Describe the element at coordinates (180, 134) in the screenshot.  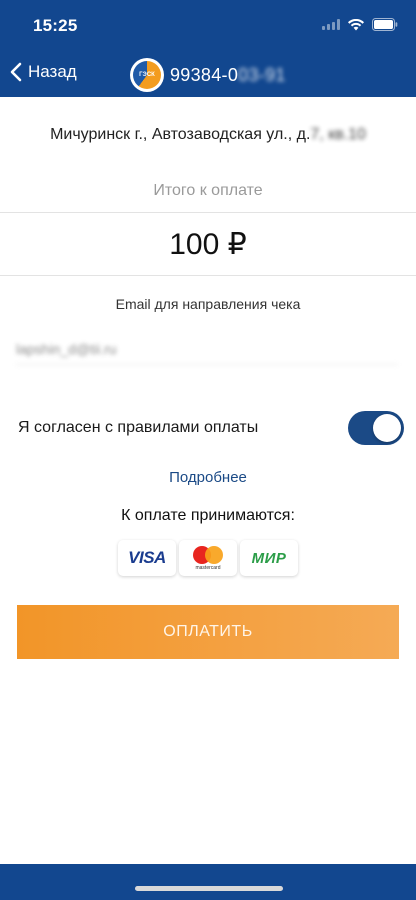
I see `address-visible: Мичуринск г., Автозаводская ул., д.` at that location.